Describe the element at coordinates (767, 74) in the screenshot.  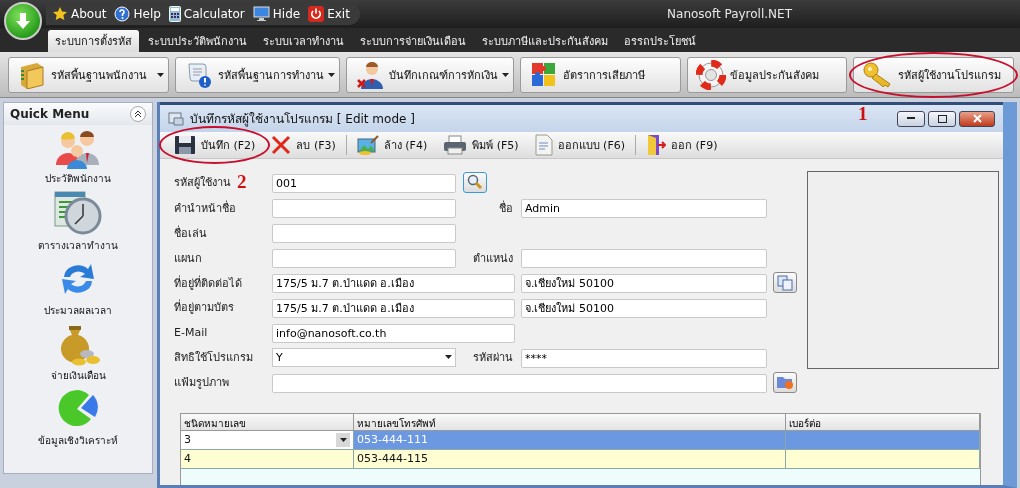
I see `ribbon-button: ข้อมูลประกันสังคม` at that location.